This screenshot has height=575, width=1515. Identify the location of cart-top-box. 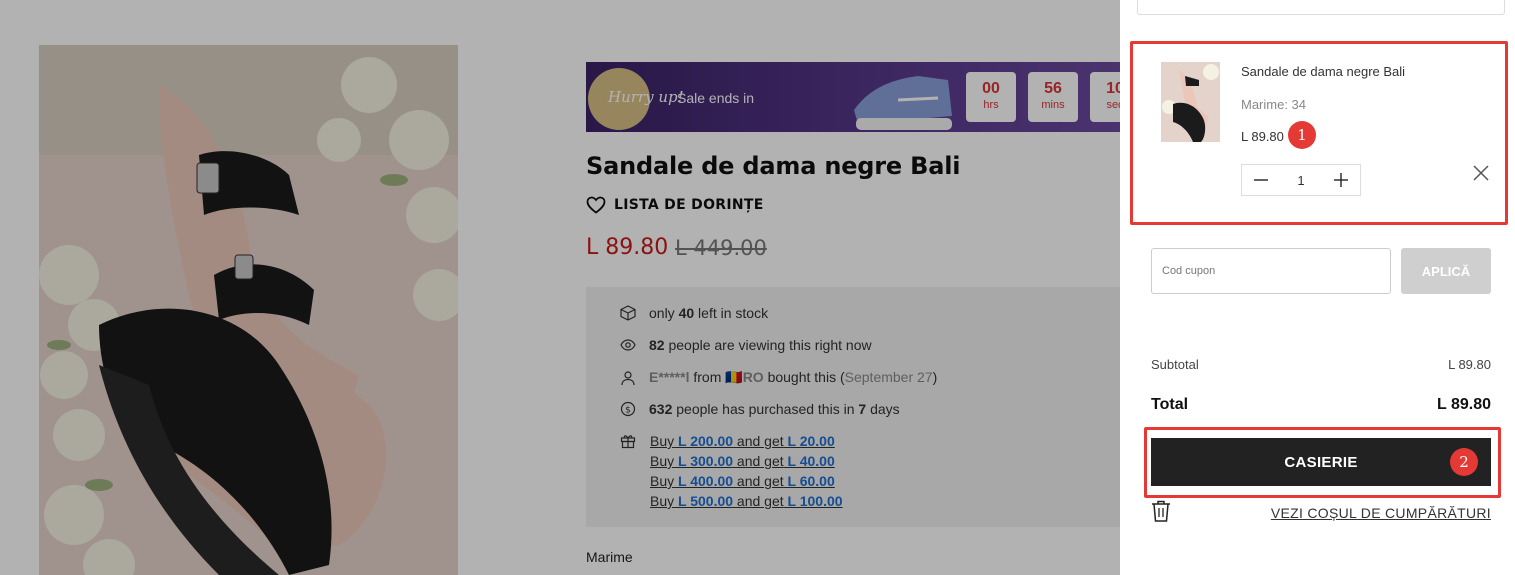
(1321, 7).